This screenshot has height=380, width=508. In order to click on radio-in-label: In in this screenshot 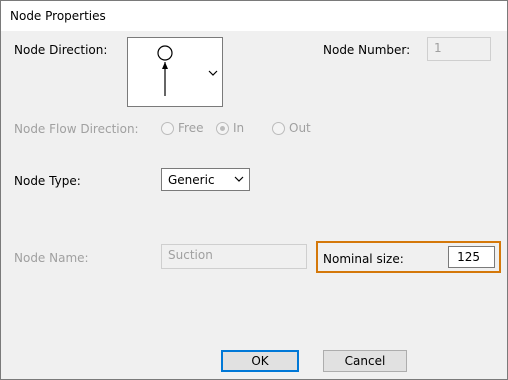, I will do `click(239, 128)`.